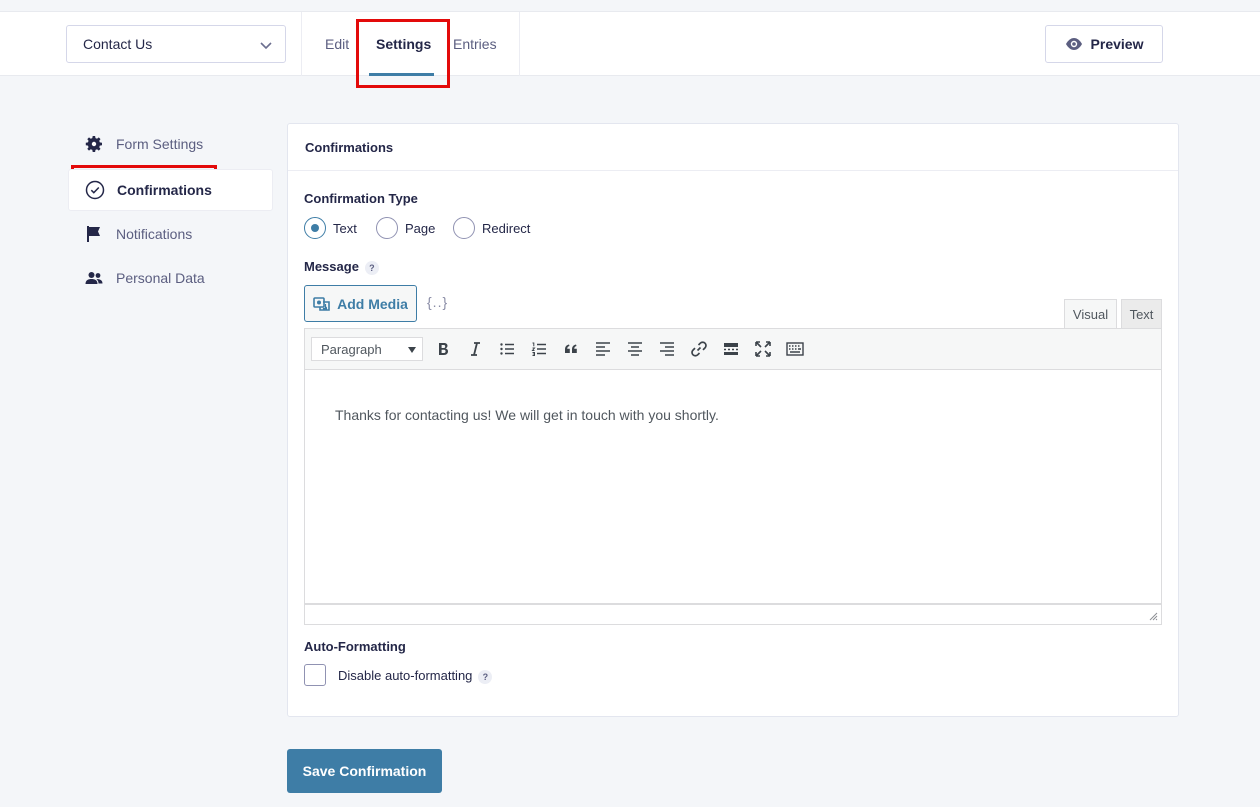 The width and height of the screenshot is (1260, 807). I want to click on read-more-button, so click(731, 349).